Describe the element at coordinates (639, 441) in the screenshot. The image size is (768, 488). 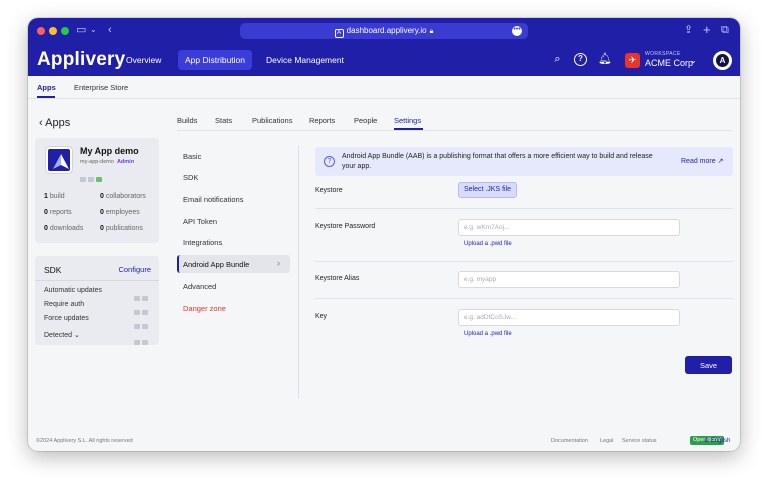
I see `service-status-link: Service status` at that location.